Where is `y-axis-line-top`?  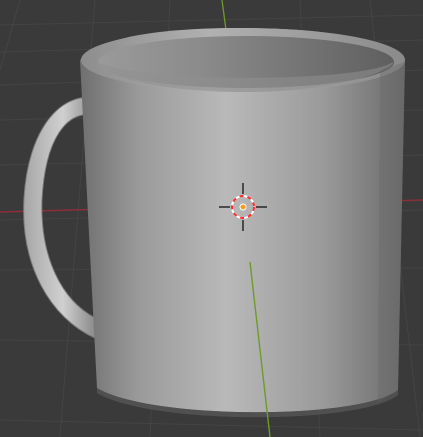
y-axis-line-top is located at coordinates (224, 15).